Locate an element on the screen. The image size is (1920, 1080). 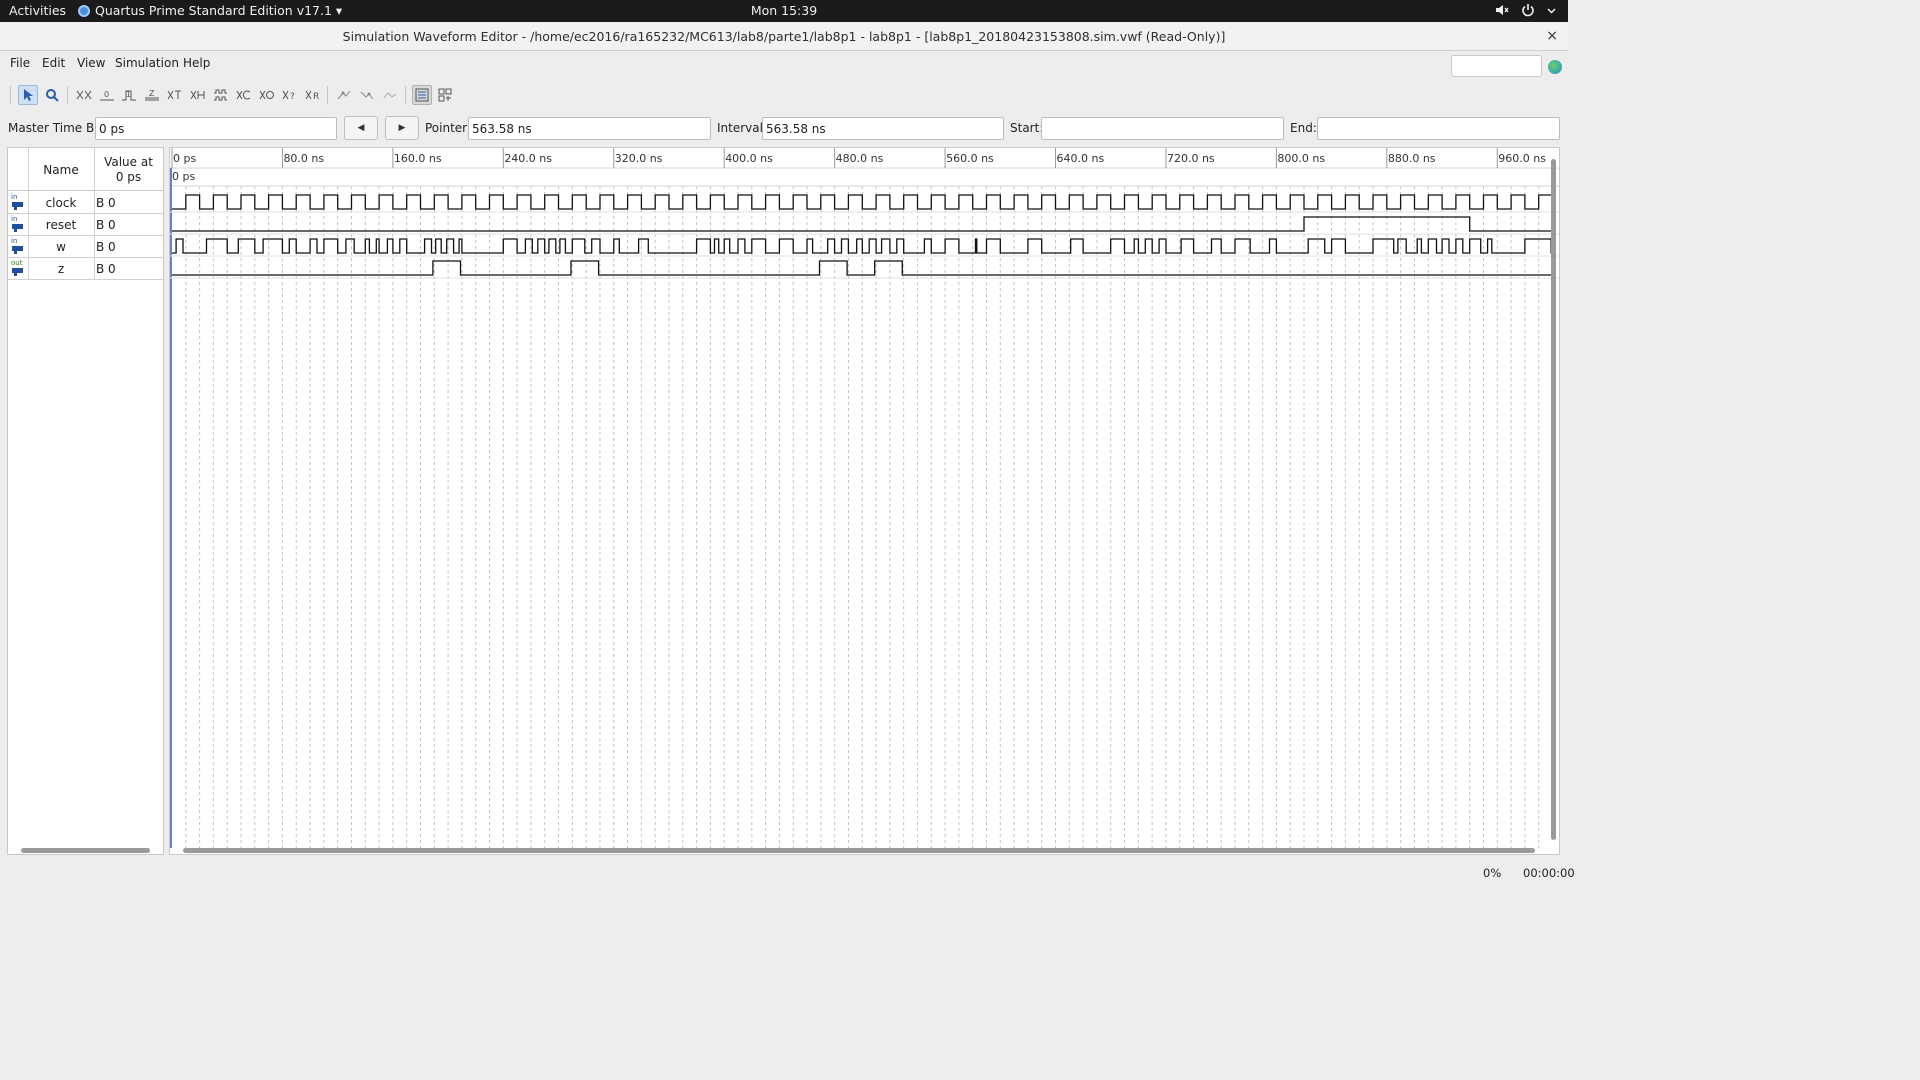
value-column-header: Value at 0 ps is located at coordinates (128, 170).